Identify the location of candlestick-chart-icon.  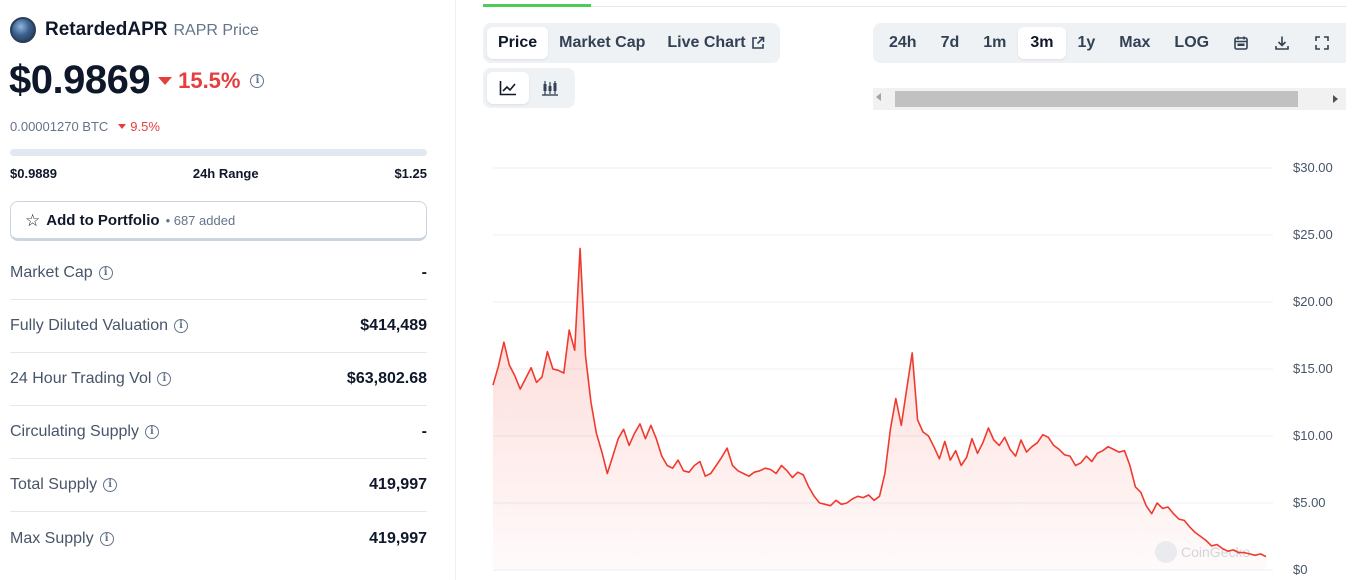
(550, 88).